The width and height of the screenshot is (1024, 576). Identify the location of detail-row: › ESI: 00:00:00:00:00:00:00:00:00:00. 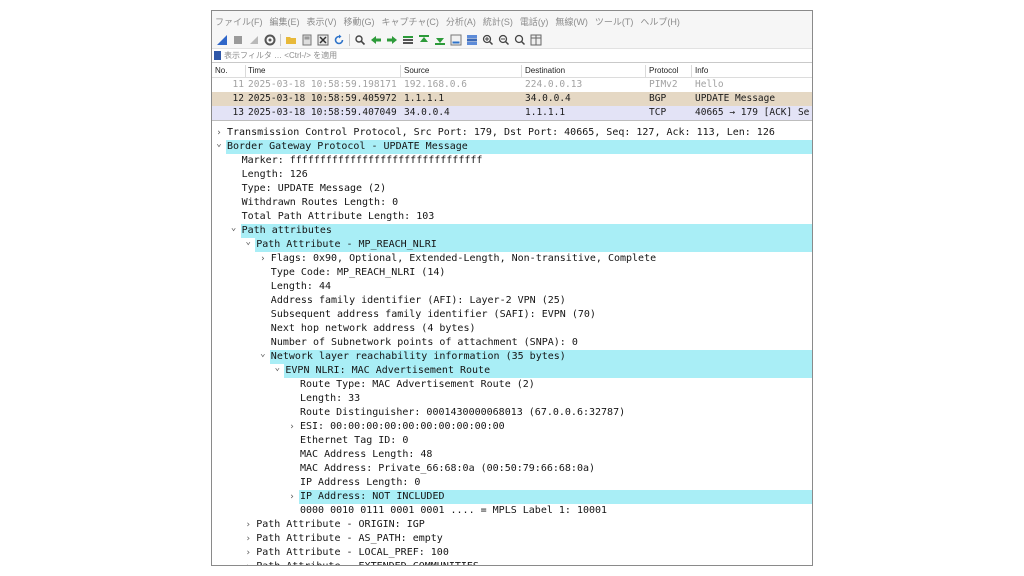
(512, 427).